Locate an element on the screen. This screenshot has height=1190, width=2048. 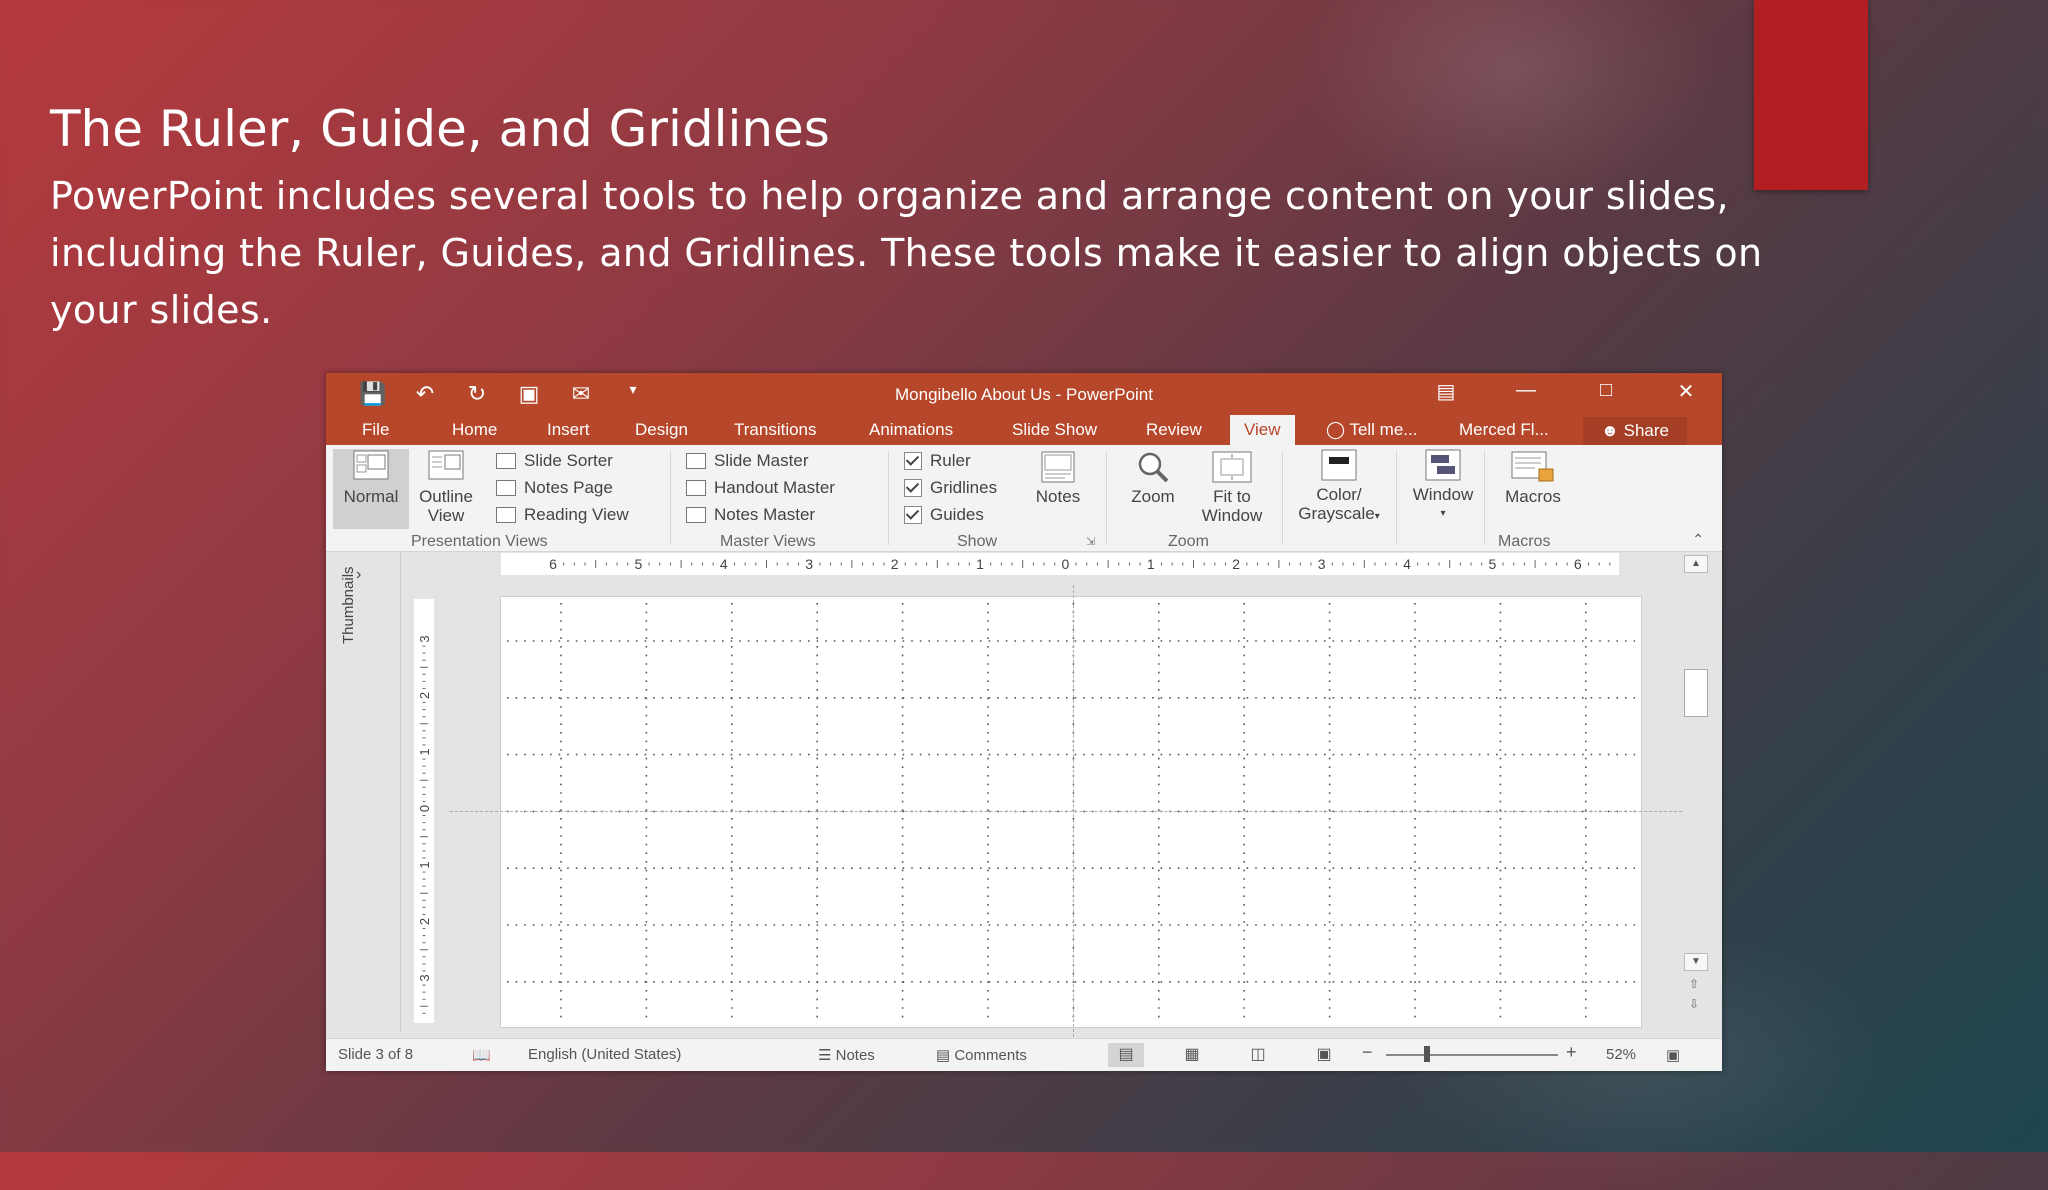
tab-file: File is located at coordinates (375, 430).